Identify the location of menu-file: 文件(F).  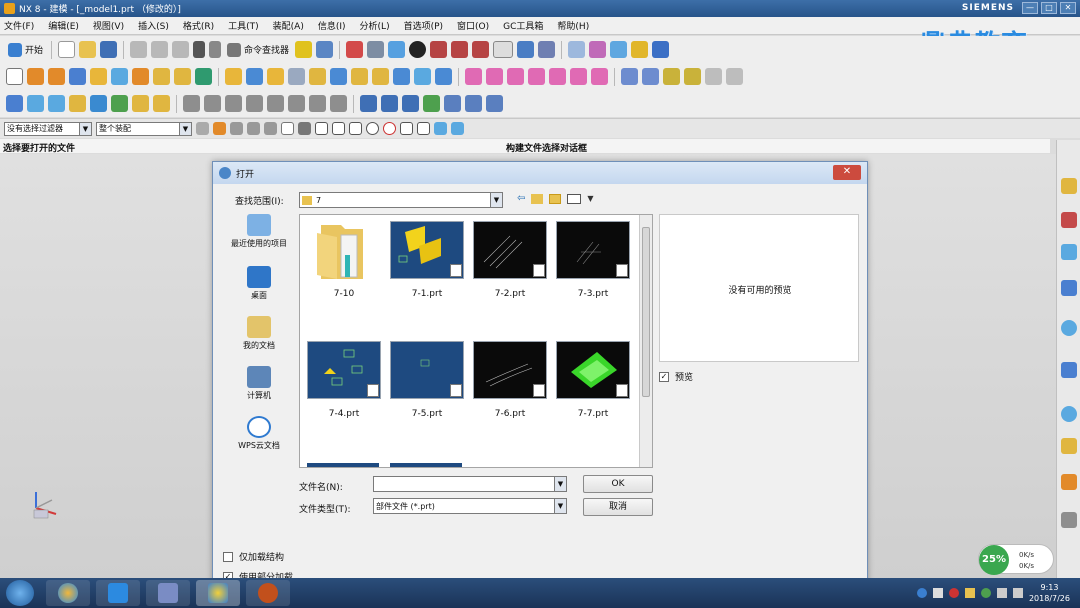
(19, 25).